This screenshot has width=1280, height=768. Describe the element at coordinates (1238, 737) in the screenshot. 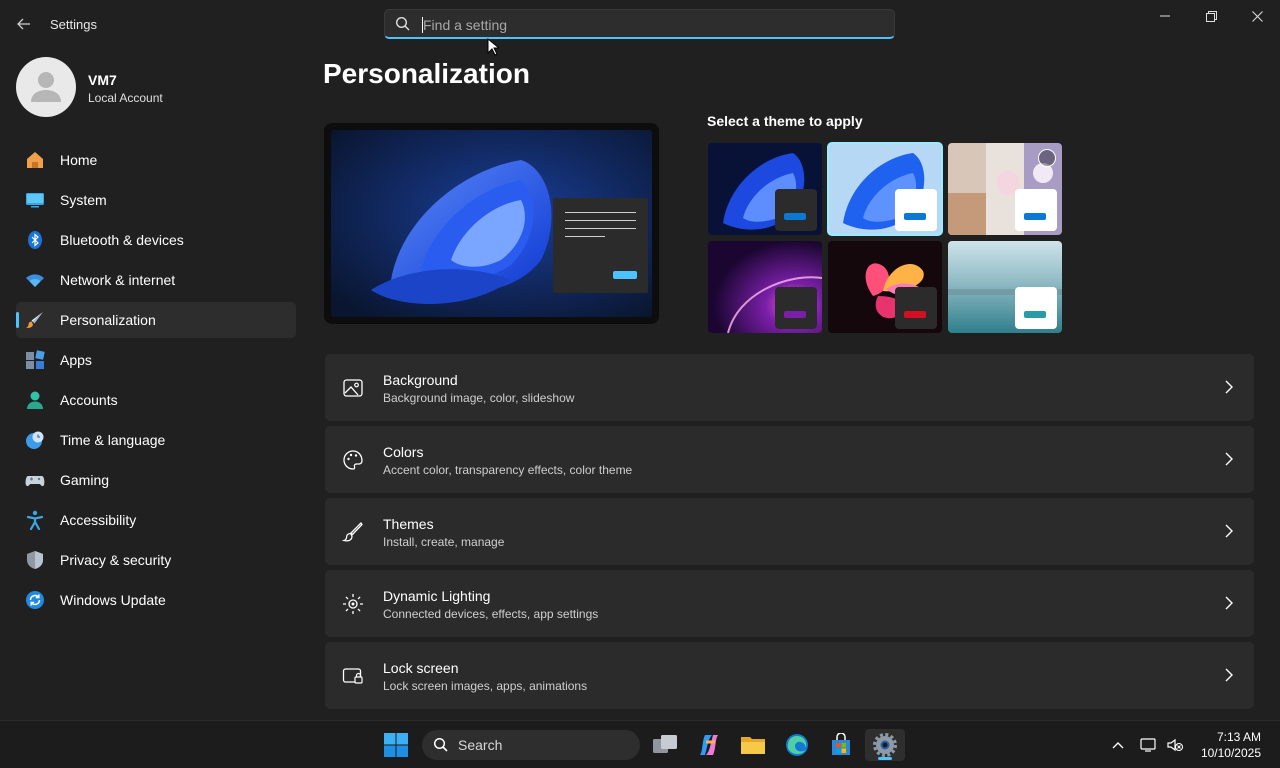

I see `clock-time: 7:13 AM` at that location.